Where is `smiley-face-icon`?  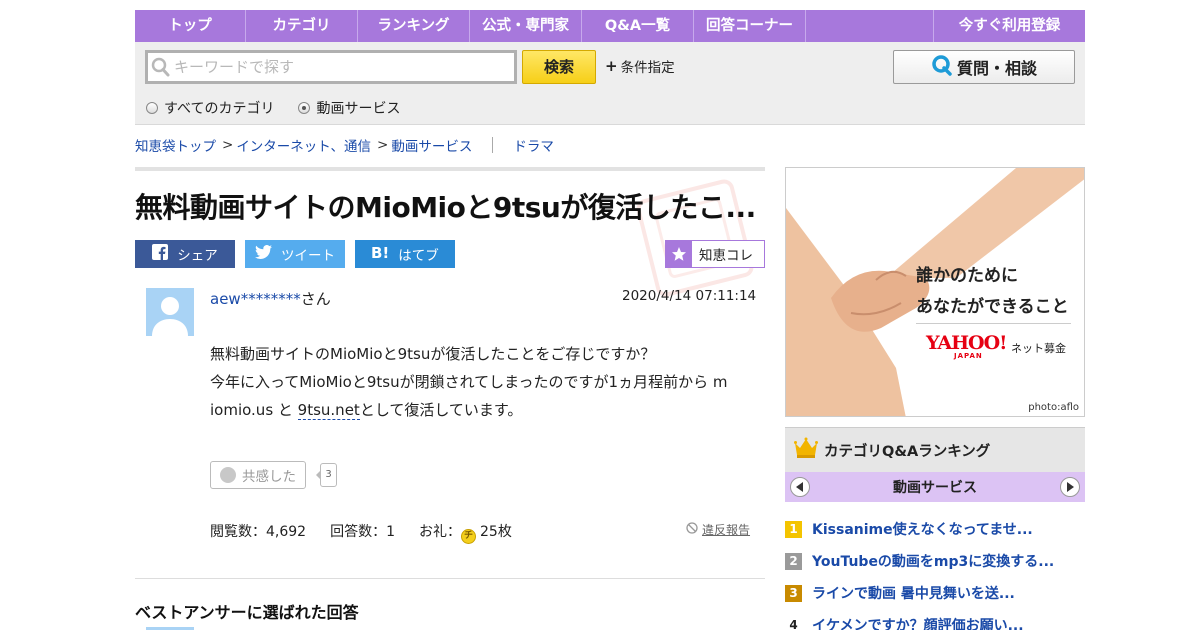 smiley-face-icon is located at coordinates (228, 475).